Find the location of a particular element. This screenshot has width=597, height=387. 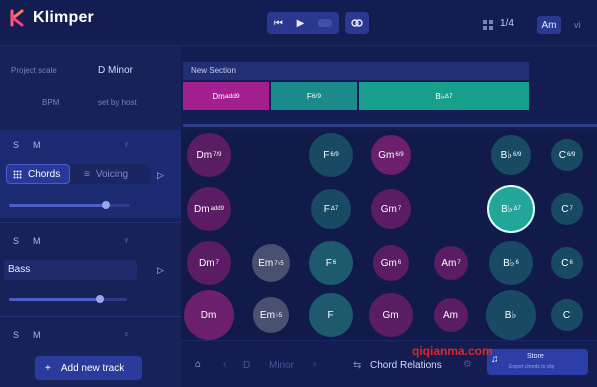

time-signature: 1/4 is located at coordinates (507, 23).